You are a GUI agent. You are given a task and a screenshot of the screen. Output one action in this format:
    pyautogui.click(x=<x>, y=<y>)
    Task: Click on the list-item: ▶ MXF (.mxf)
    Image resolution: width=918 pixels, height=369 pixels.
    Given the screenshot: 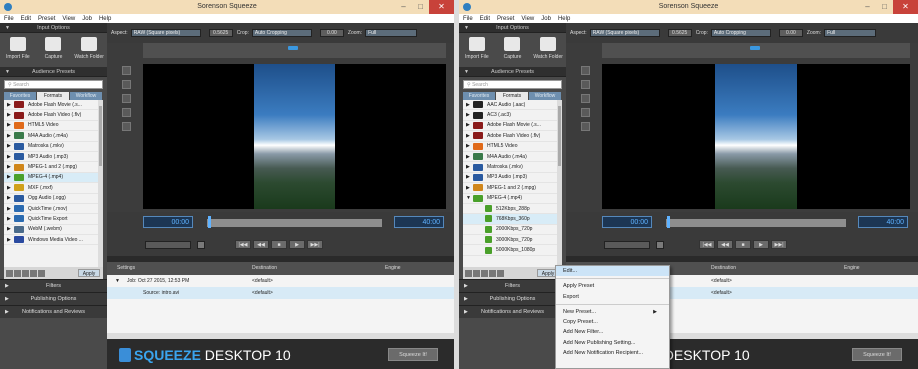 What is the action you would take?
    pyautogui.click(x=53, y=188)
    